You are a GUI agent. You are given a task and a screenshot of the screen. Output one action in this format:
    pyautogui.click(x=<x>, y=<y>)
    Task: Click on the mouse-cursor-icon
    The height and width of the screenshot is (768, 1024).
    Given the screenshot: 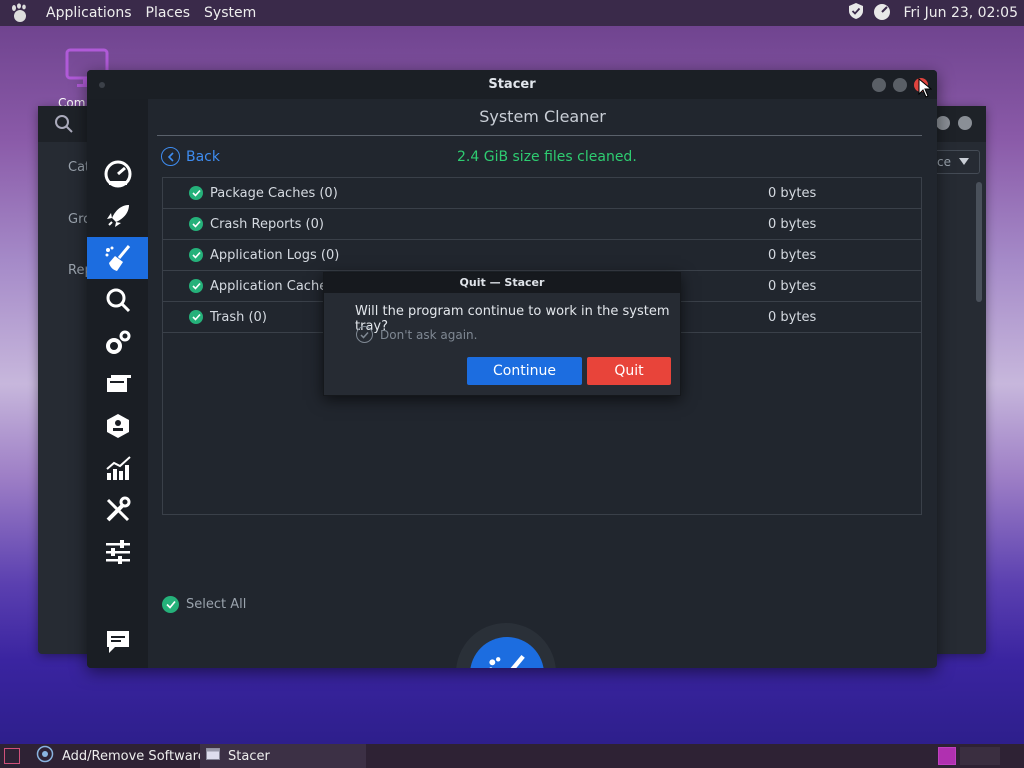 What is the action you would take?
    pyautogui.click(x=925, y=89)
    